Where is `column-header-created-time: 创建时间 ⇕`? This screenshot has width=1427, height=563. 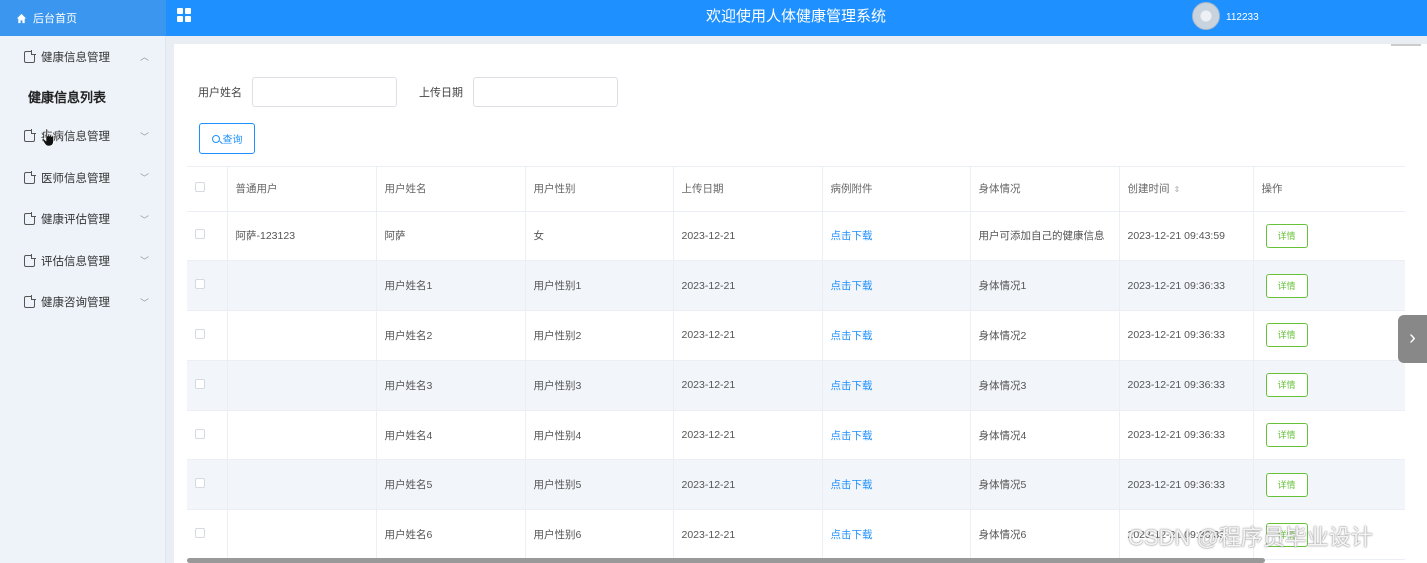 column-header-created-time: 创建时间 ⇕ is located at coordinates (1186, 189).